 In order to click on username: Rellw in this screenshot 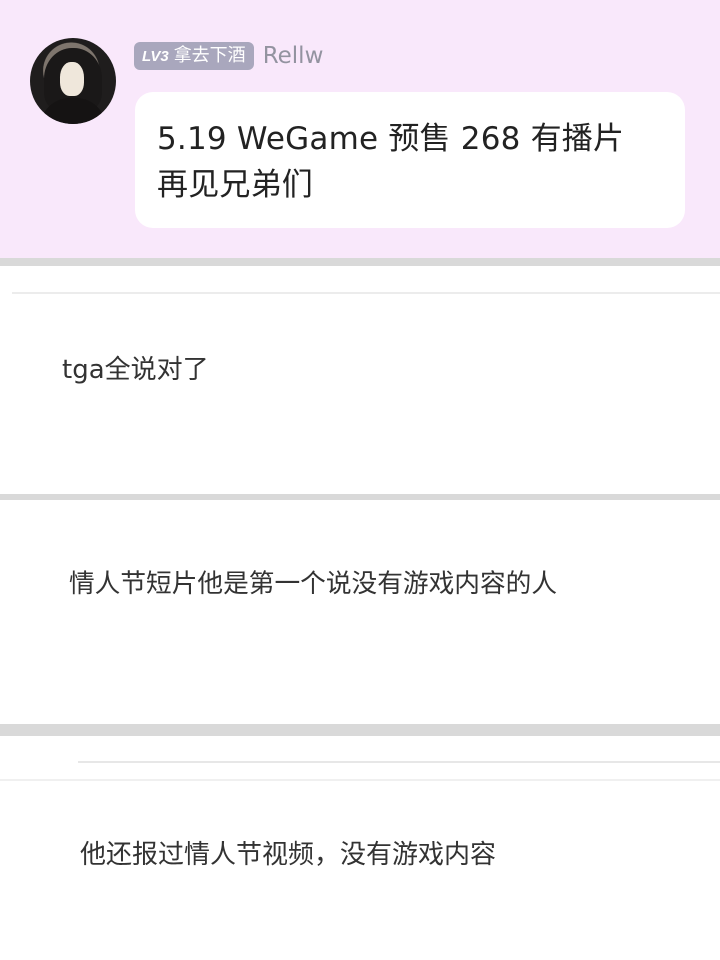, I will do `click(293, 56)`.